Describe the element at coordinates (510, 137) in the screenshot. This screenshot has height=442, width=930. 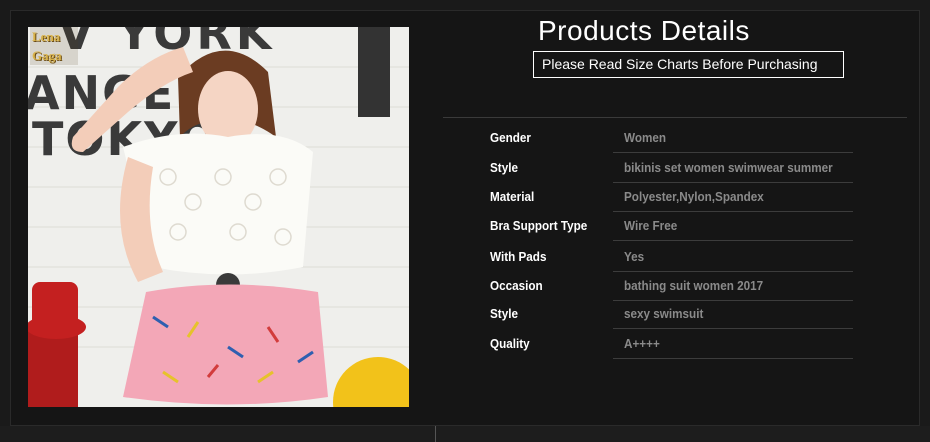
I see `detail-label: Gender` at that location.